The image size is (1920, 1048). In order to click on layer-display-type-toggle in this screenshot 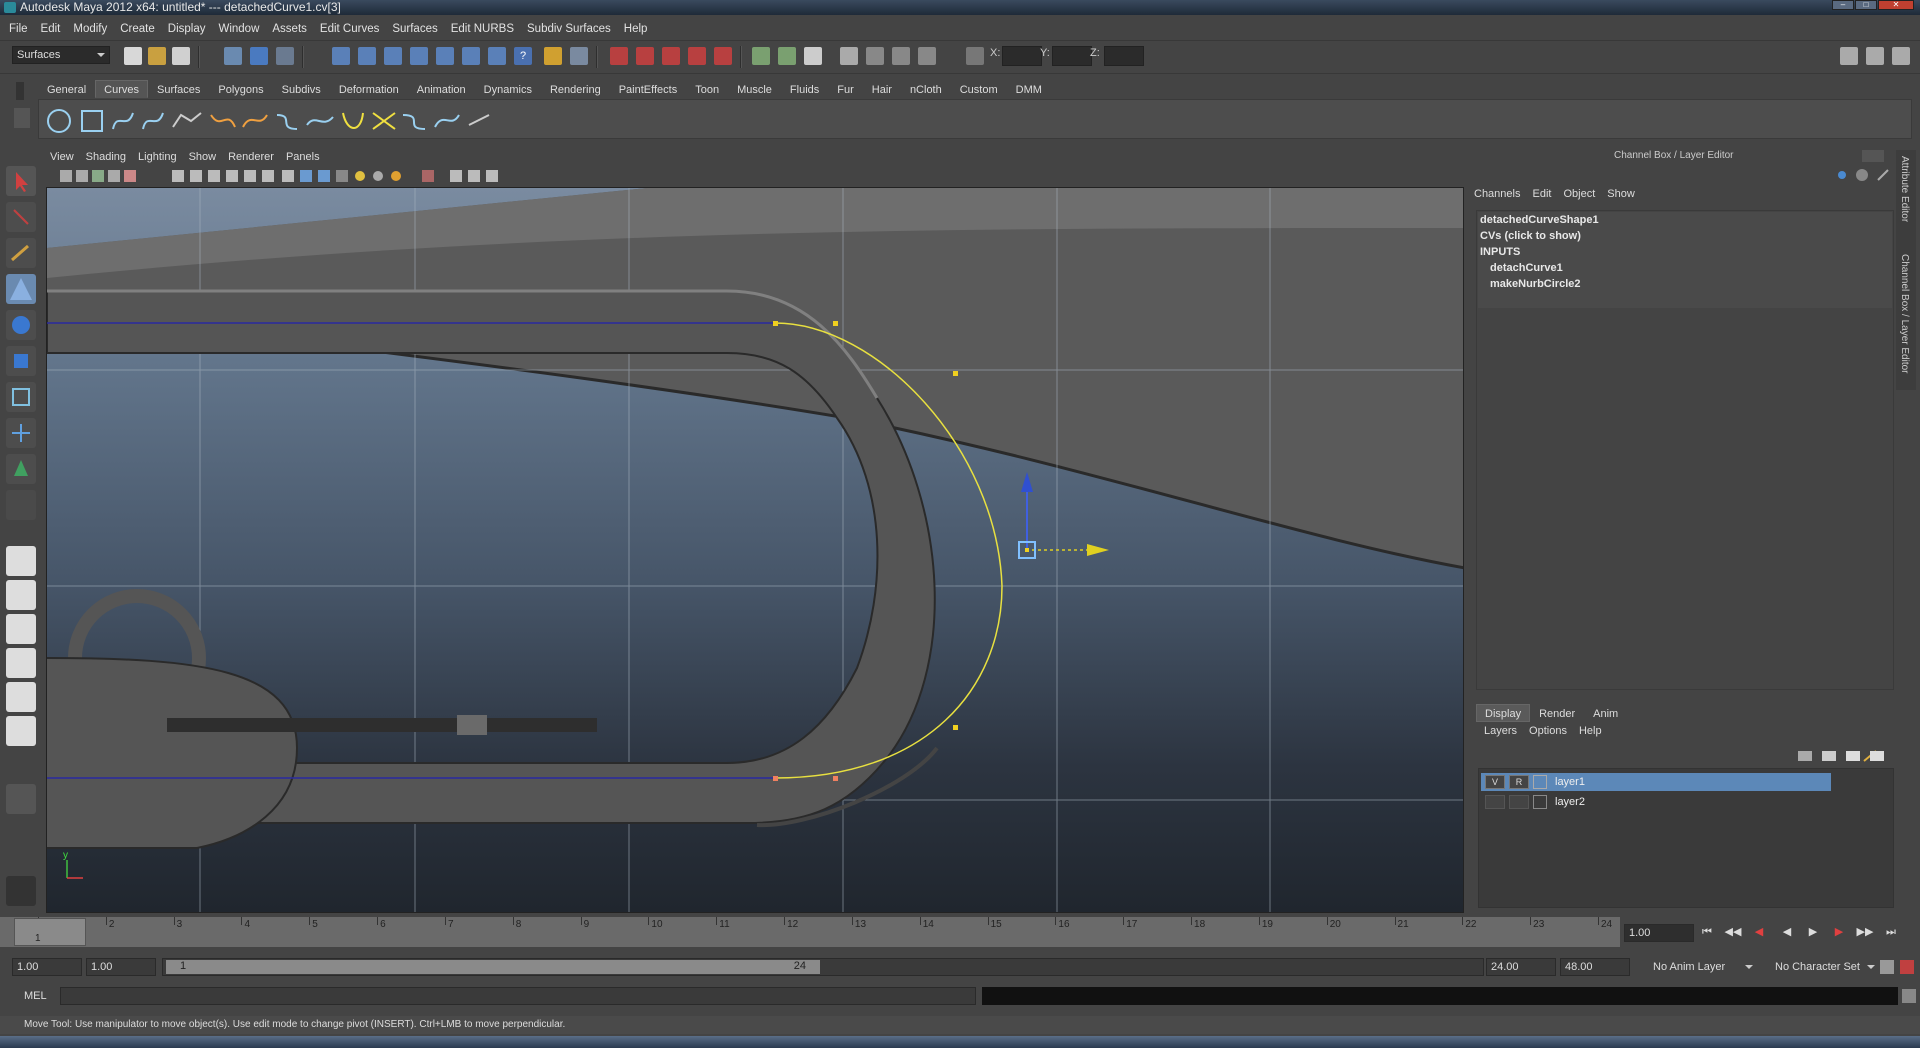, I will do `click(1519, 802)`.